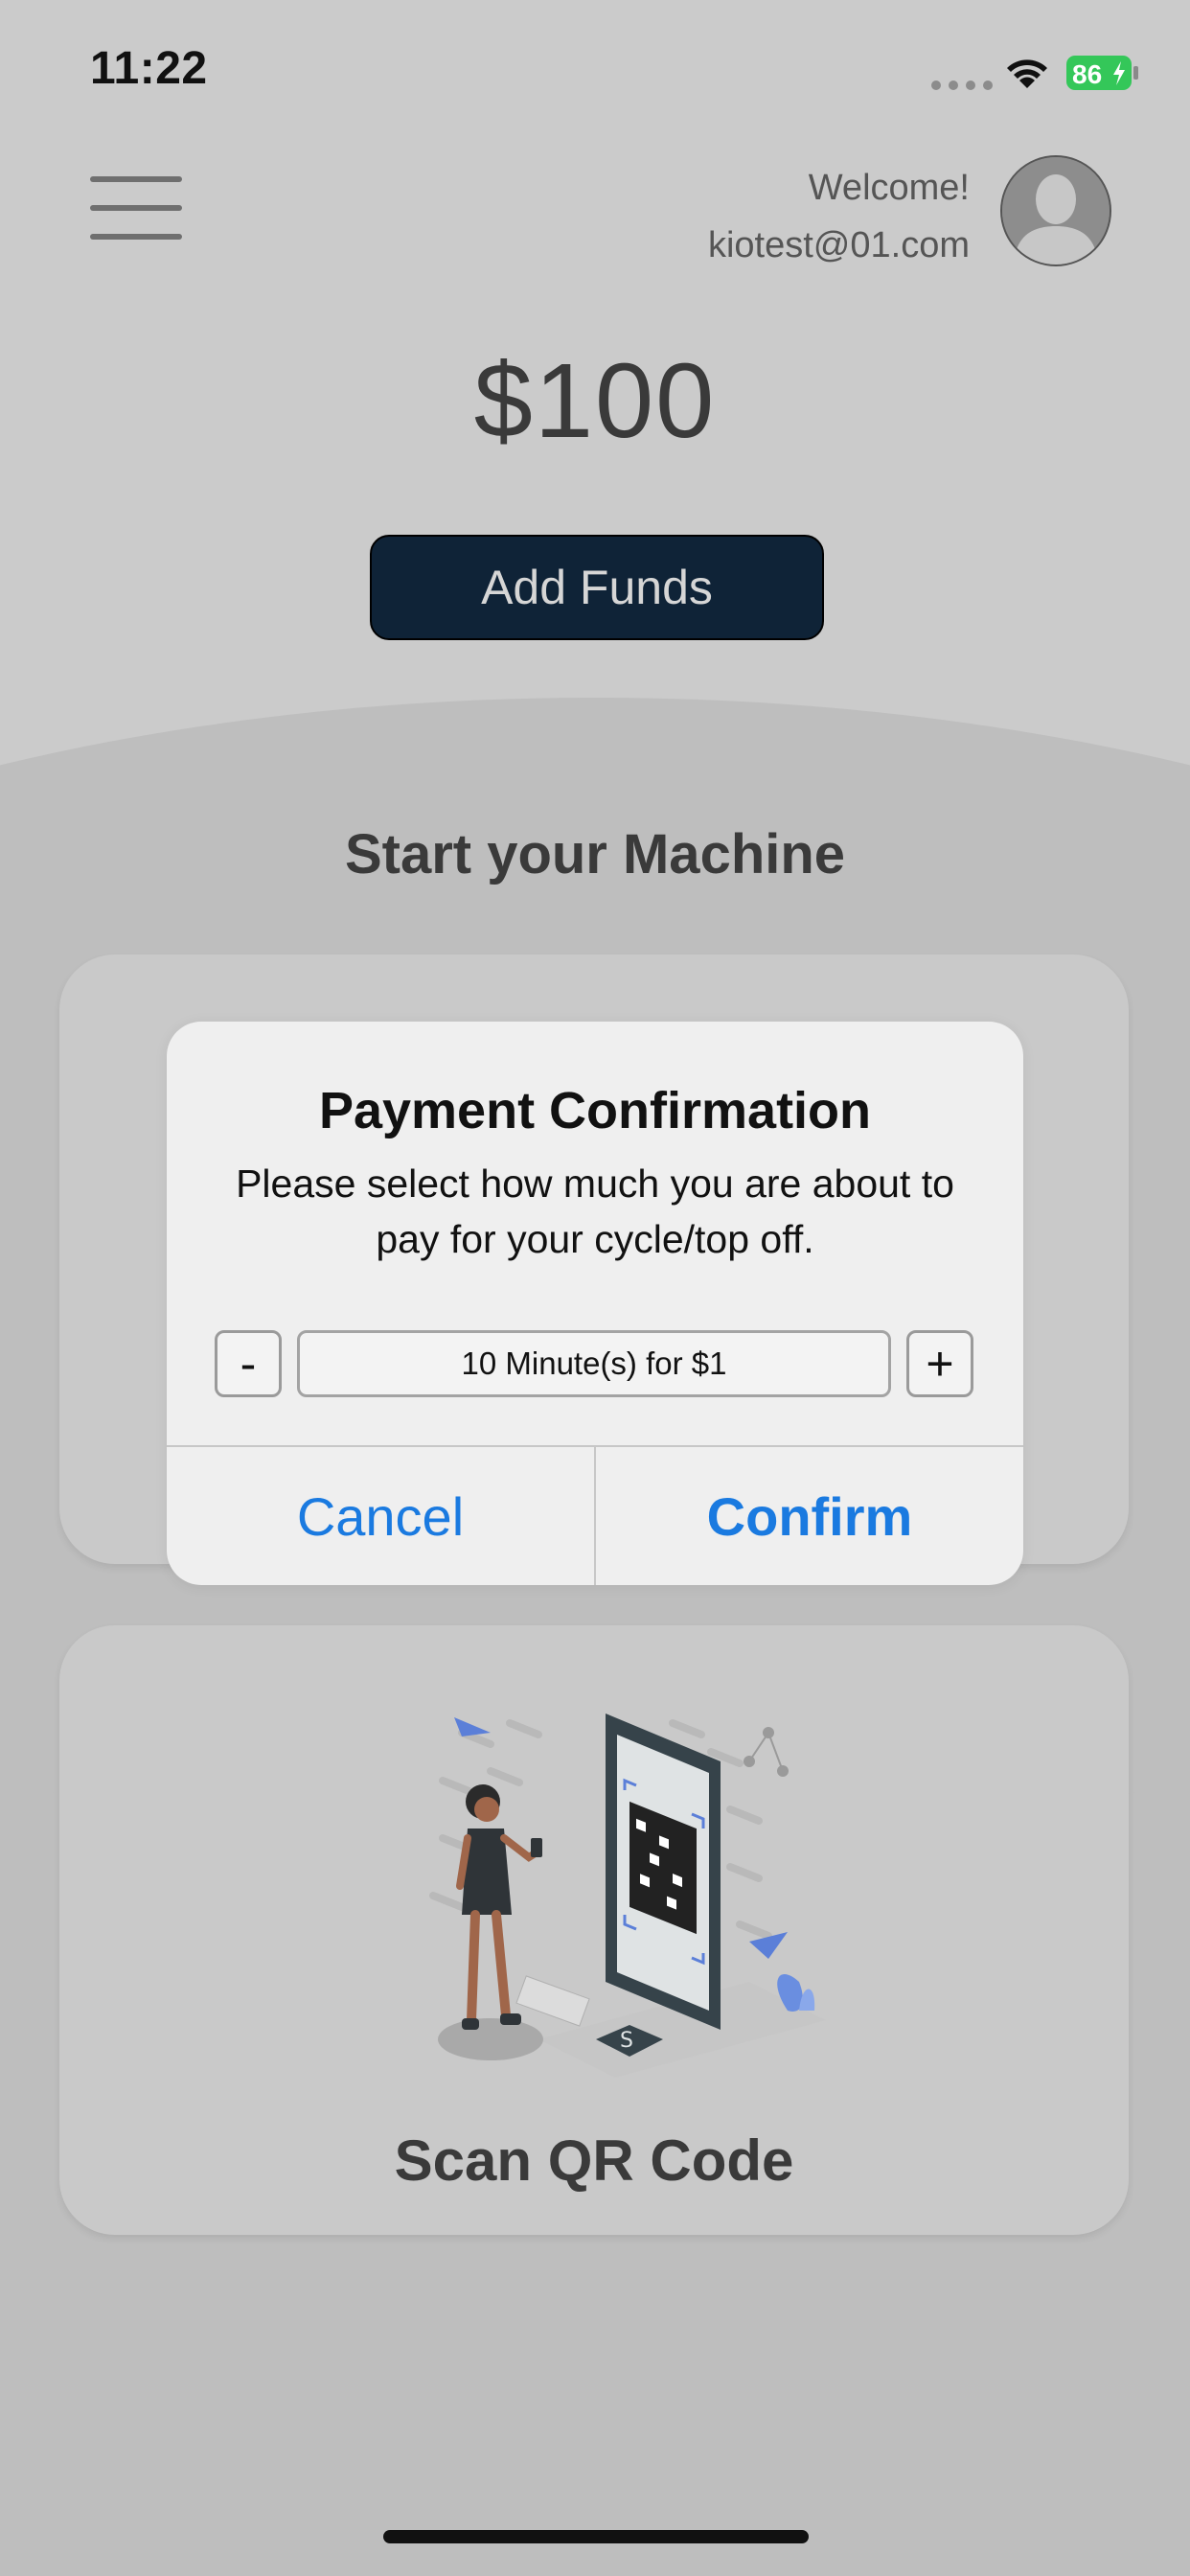 The width and height of the screenshot is (1190, 2576). What do you see at coordinates (596, 2536) in the screenshot?
I see `home-indicator` at bounding box center [596, 2536].